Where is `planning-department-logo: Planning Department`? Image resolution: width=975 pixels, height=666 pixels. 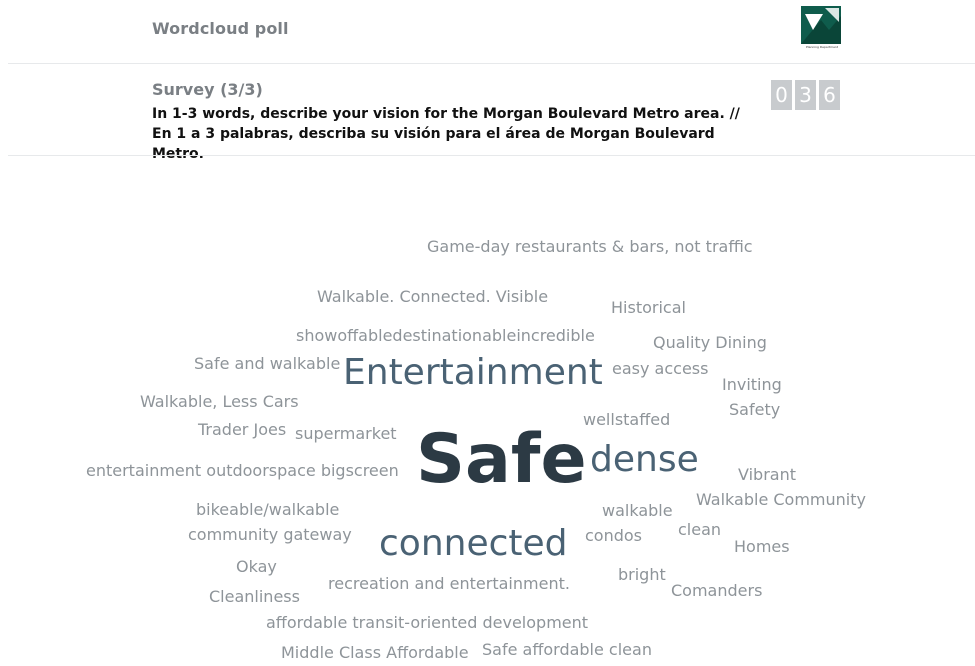
planning-department-logo: Planning Department is located at coordinates (822, 30).